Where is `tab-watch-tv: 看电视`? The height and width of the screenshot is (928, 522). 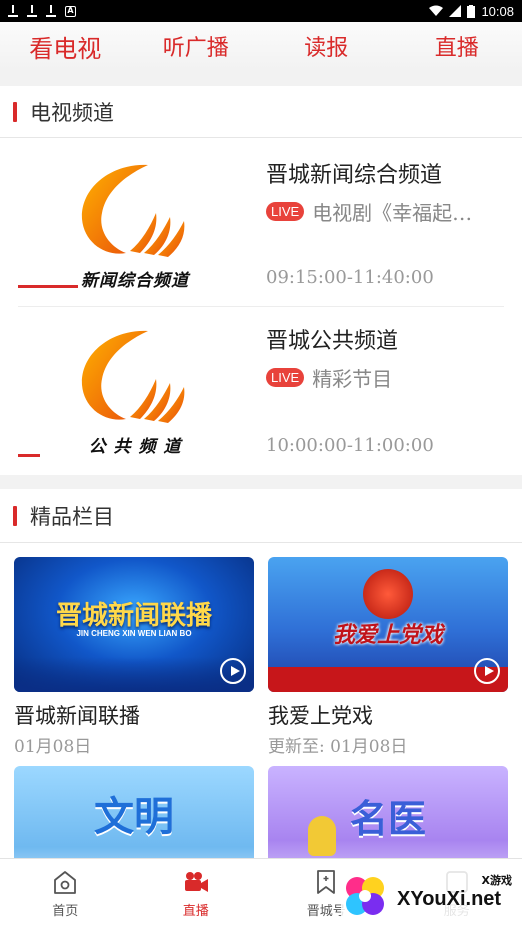 tab-watch-tv: 看电视 is located at coordinates (65, 46).